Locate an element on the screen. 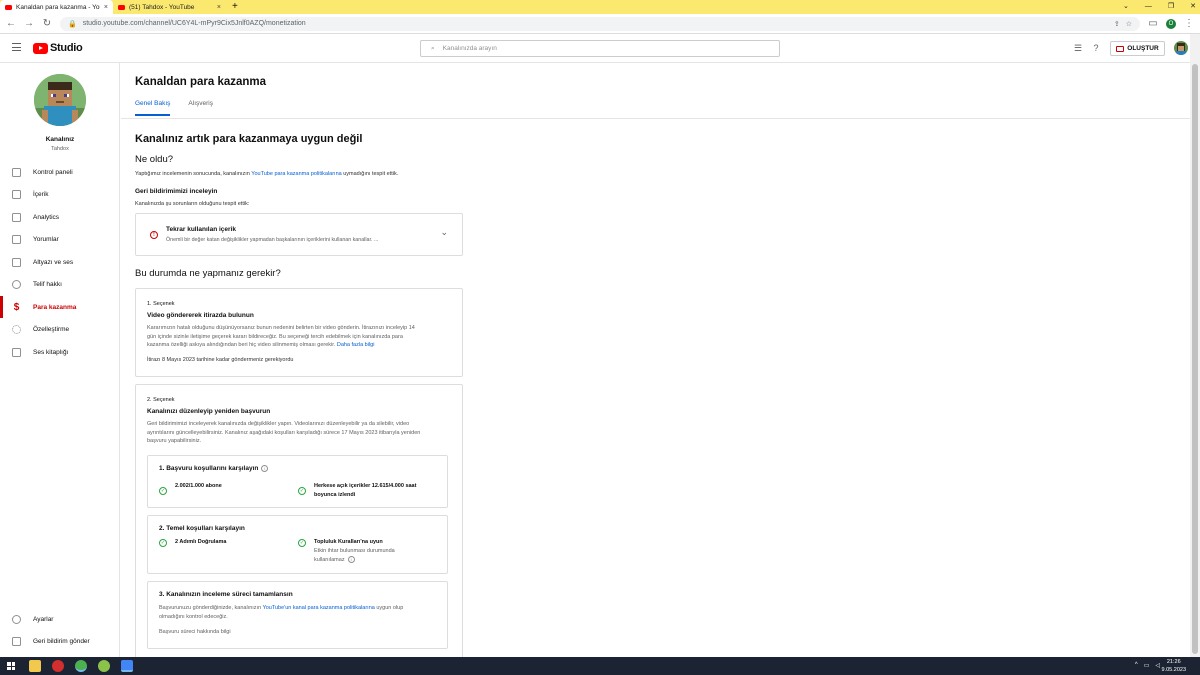 The height and width of the screenshot is (675, 1200). youtube-favicon-icon is located at coordinates (8, 7).